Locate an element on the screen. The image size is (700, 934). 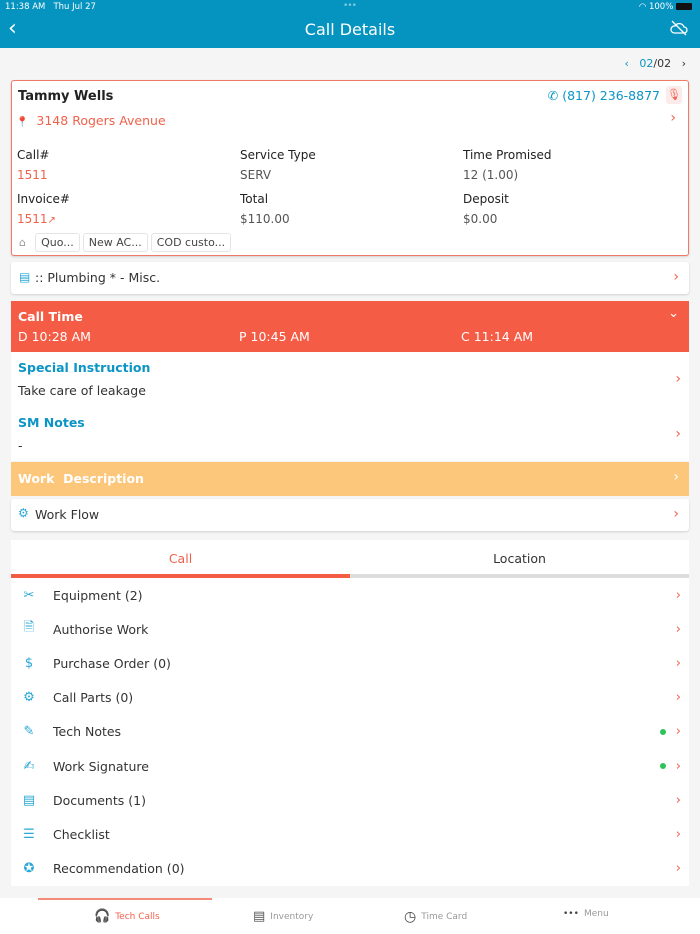
category-row: ▤ :: Plumbing * - Misc. › is located at coordinates (350, 278).